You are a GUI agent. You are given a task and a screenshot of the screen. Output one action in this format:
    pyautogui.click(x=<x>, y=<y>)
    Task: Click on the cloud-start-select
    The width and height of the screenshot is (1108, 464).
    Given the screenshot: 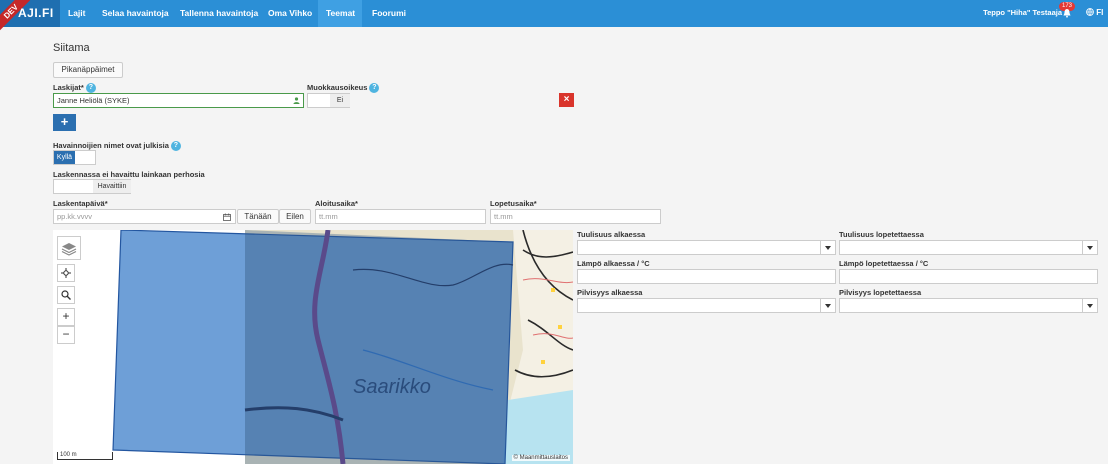 What is the action you would take?
    pyautogui.click(x=706, y=305)
    